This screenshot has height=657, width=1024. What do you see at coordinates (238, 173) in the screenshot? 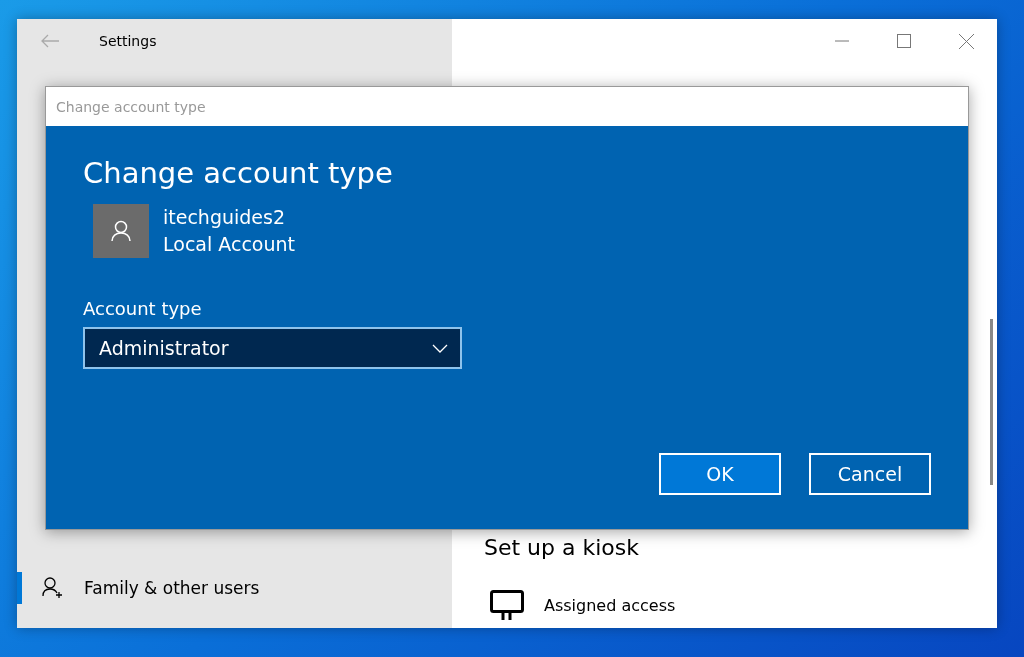
I see `dialog-heading: Change account type` at bounding box center [238, 173].